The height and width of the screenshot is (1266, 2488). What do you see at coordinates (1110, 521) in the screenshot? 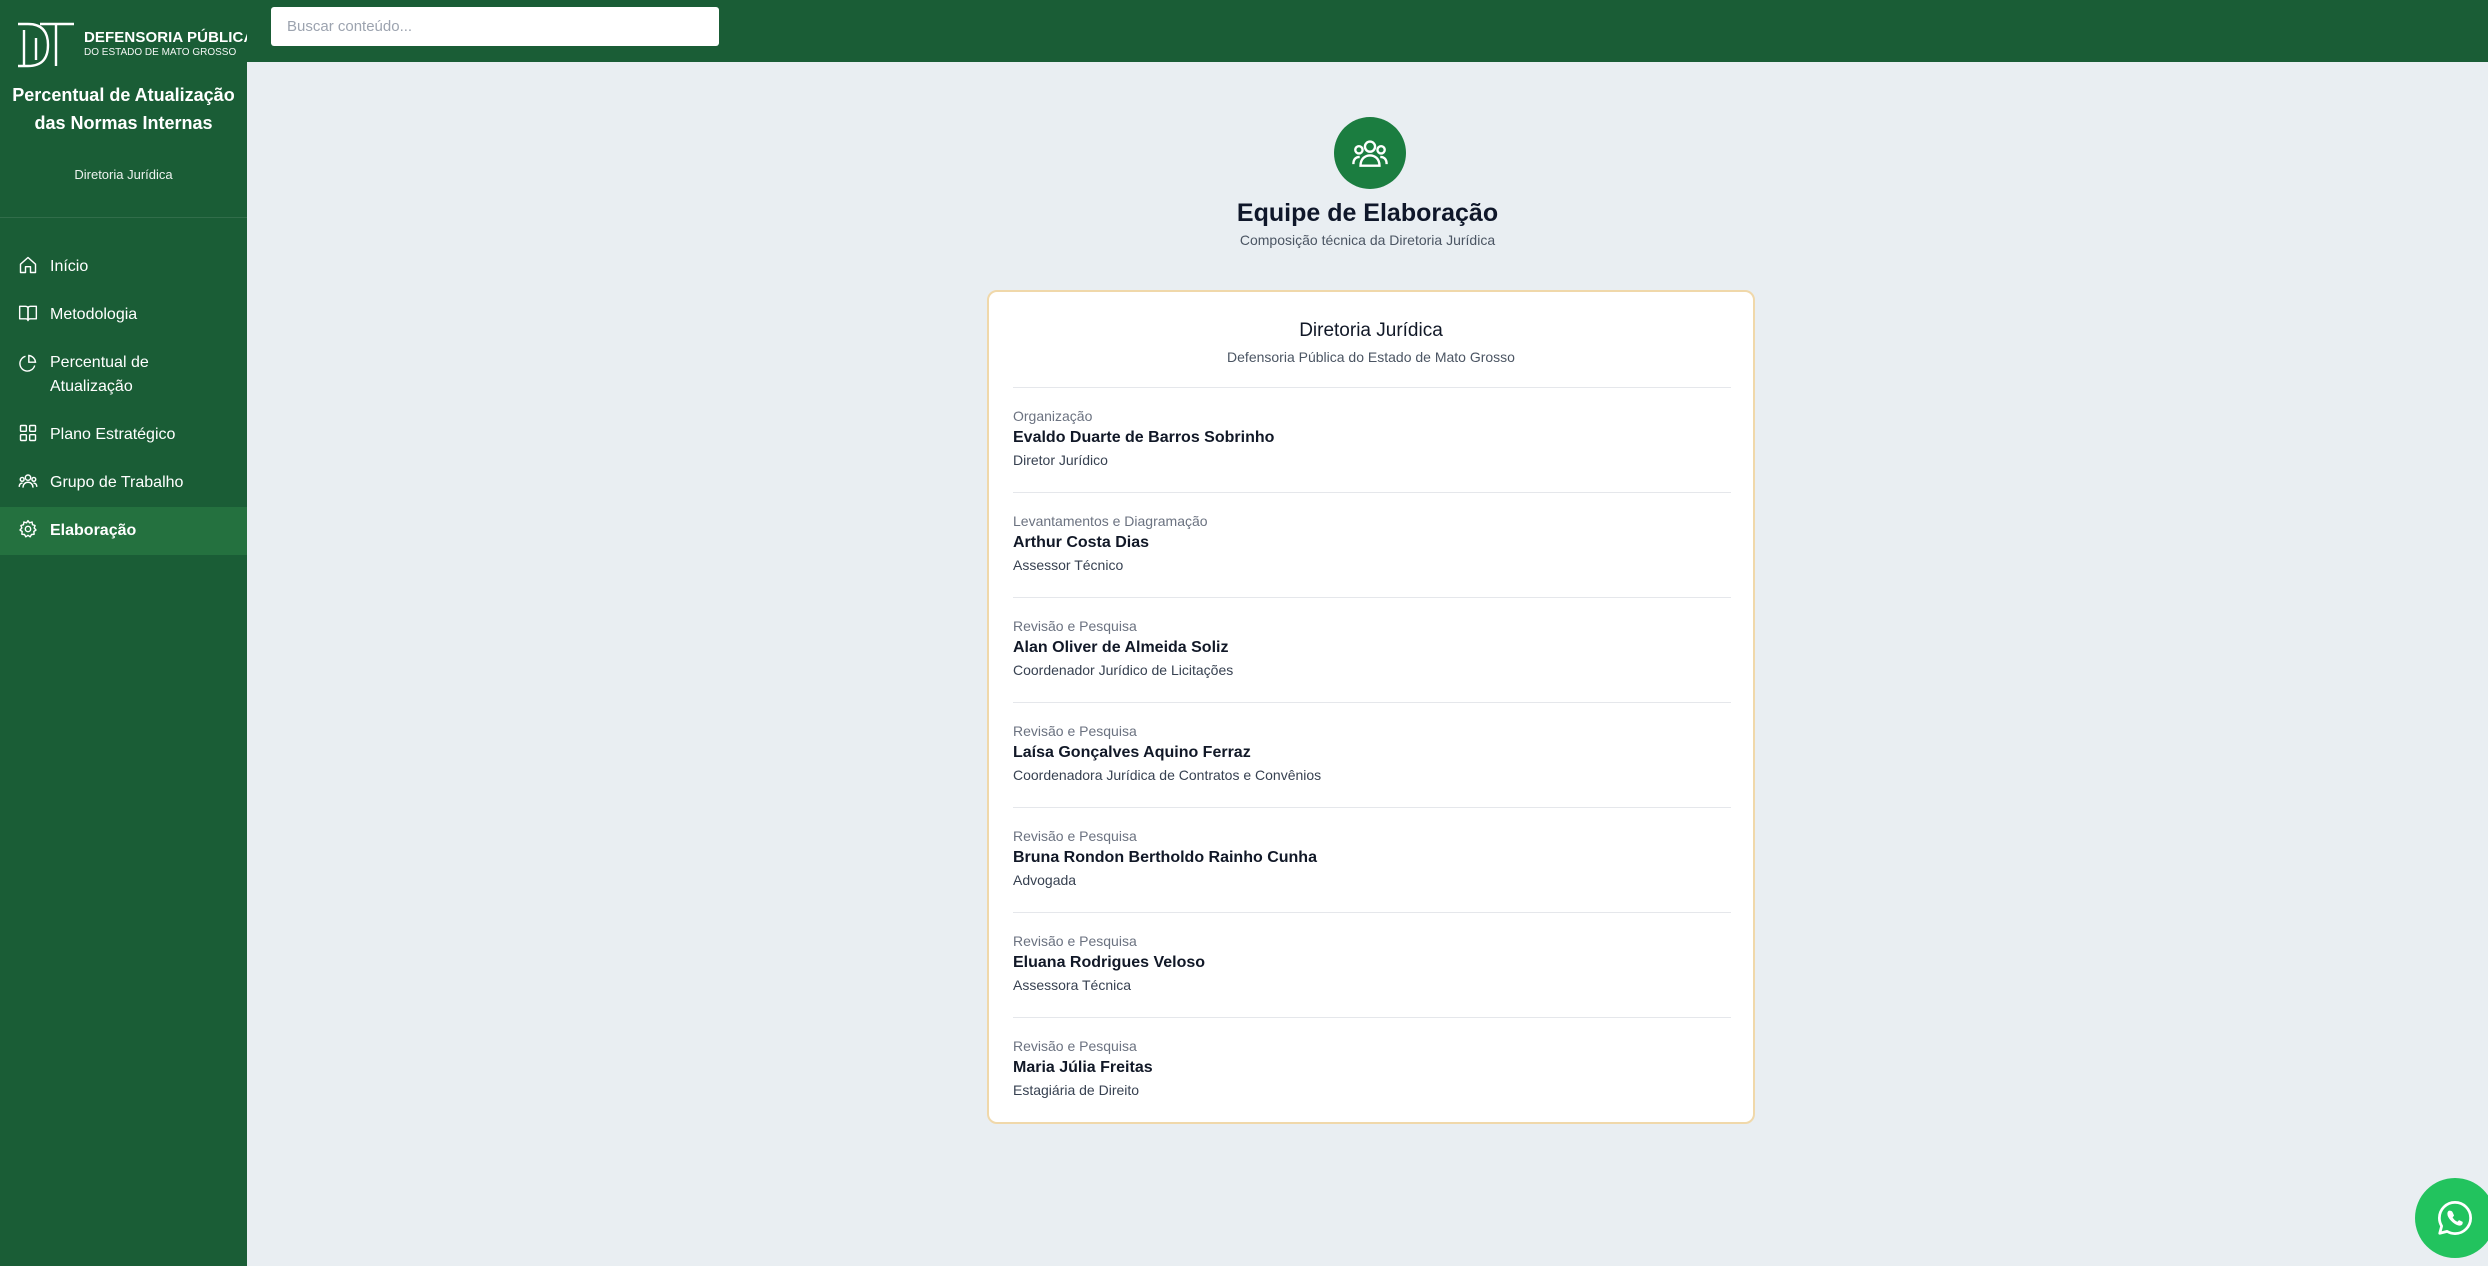
I see `member-role: Levantamentos e Diagramação` at bounding box center [1110, 521].